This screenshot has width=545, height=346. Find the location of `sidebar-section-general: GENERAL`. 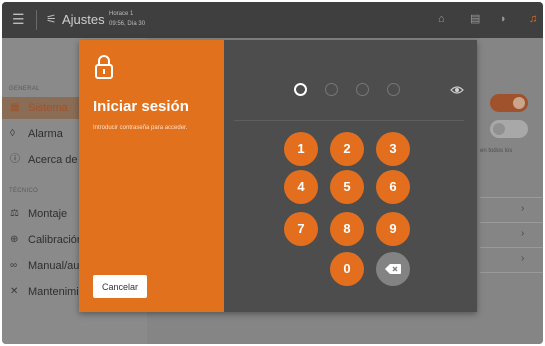

sidebar-section-general: GENERAL is located at coordinates (24, 89).